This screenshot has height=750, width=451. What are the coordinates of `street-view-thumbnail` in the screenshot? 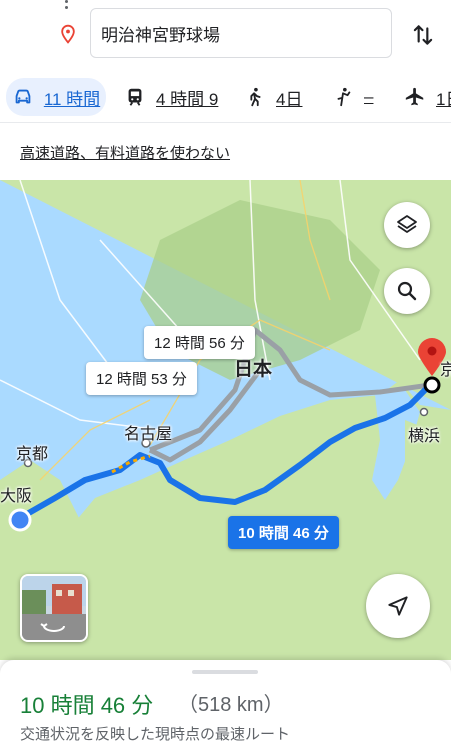 It's located at (54, 608).